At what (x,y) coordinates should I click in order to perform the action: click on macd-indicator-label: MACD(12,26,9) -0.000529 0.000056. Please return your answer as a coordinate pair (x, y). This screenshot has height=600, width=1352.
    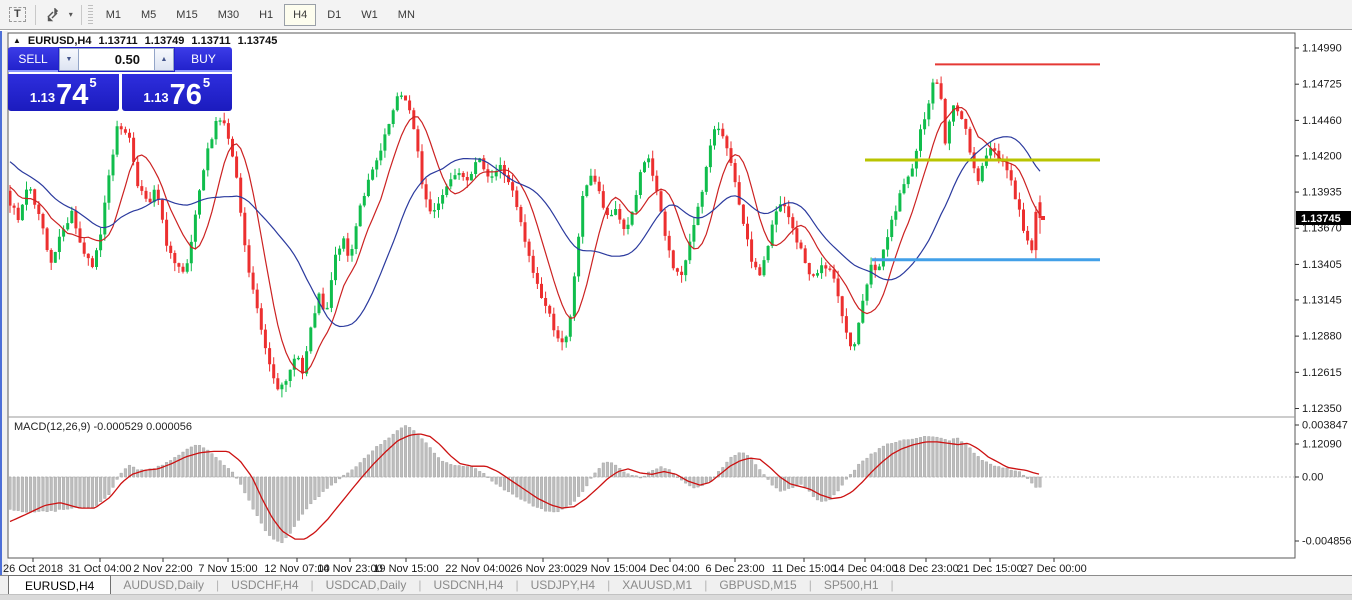
    Looking at the image, I should click on (103, 427).